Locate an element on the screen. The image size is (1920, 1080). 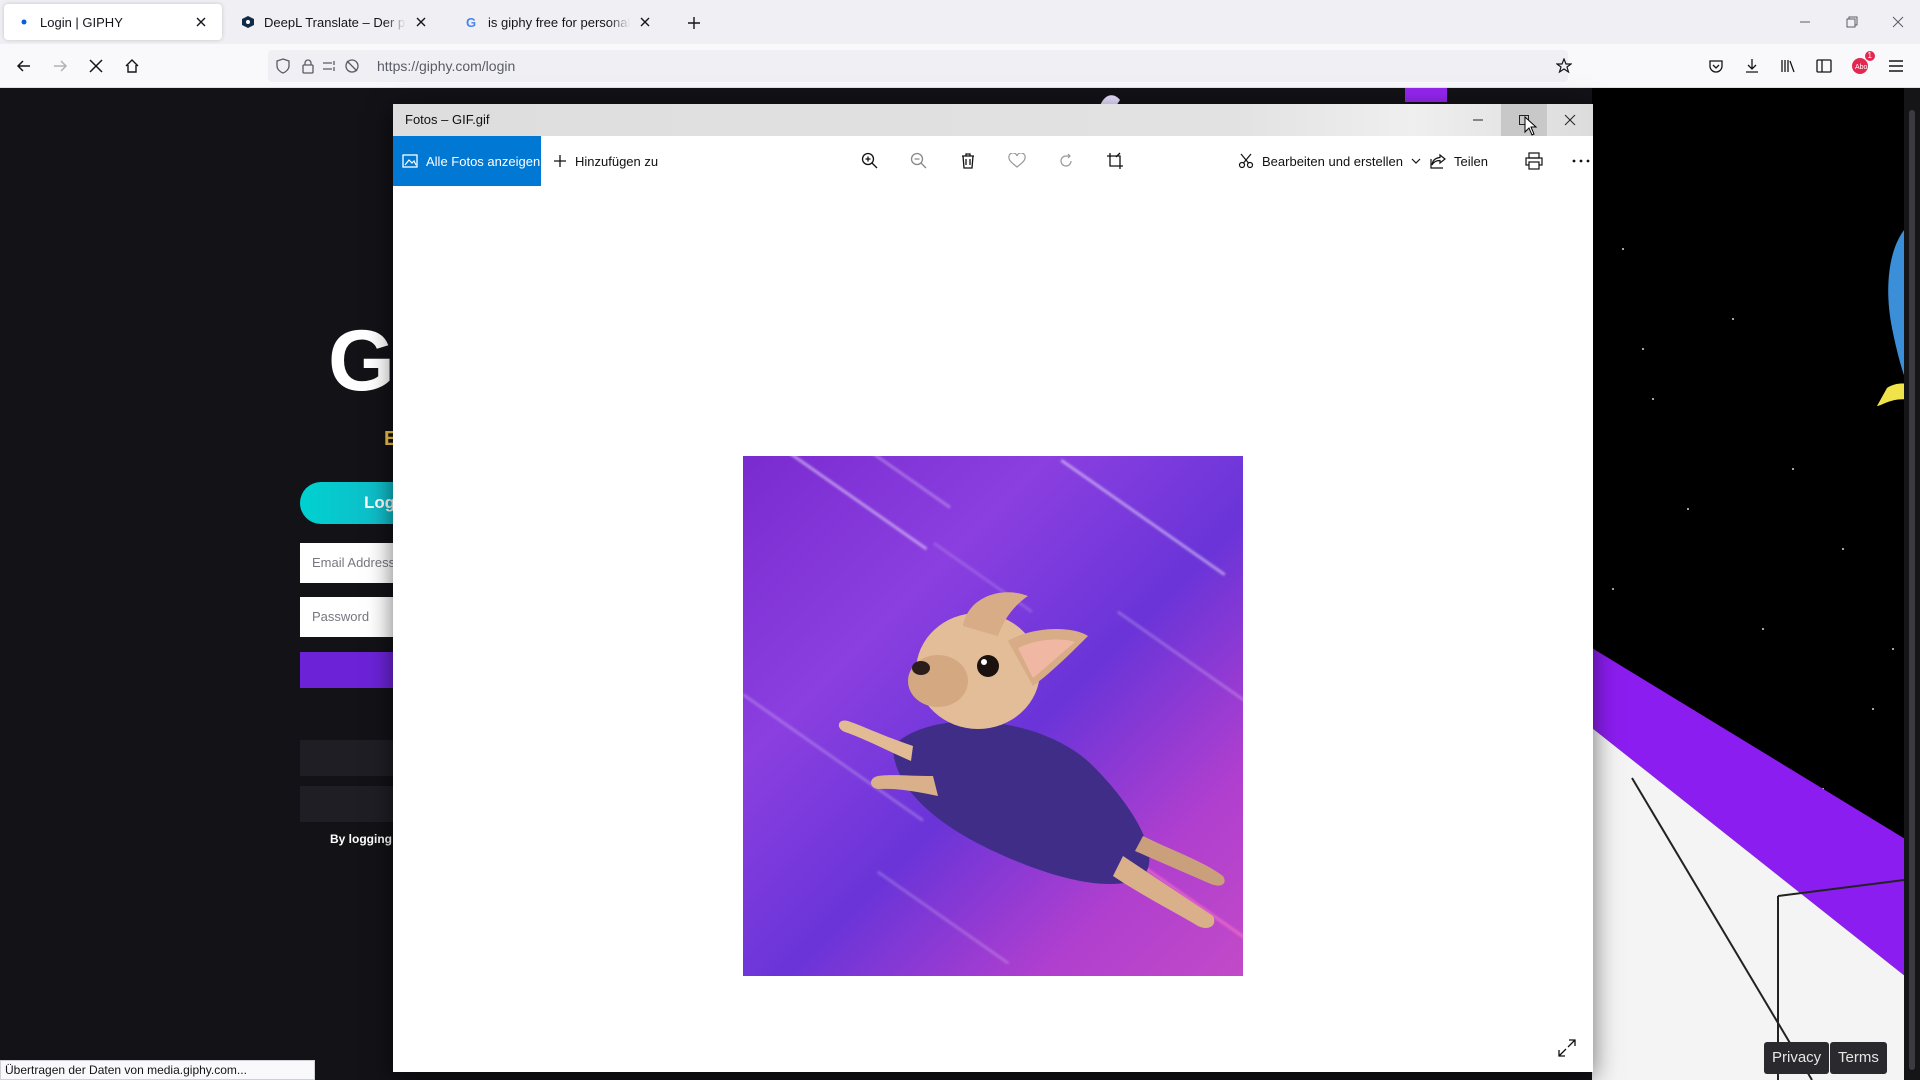
autoplay-blocked-icon is located at coordinates (352, 66).